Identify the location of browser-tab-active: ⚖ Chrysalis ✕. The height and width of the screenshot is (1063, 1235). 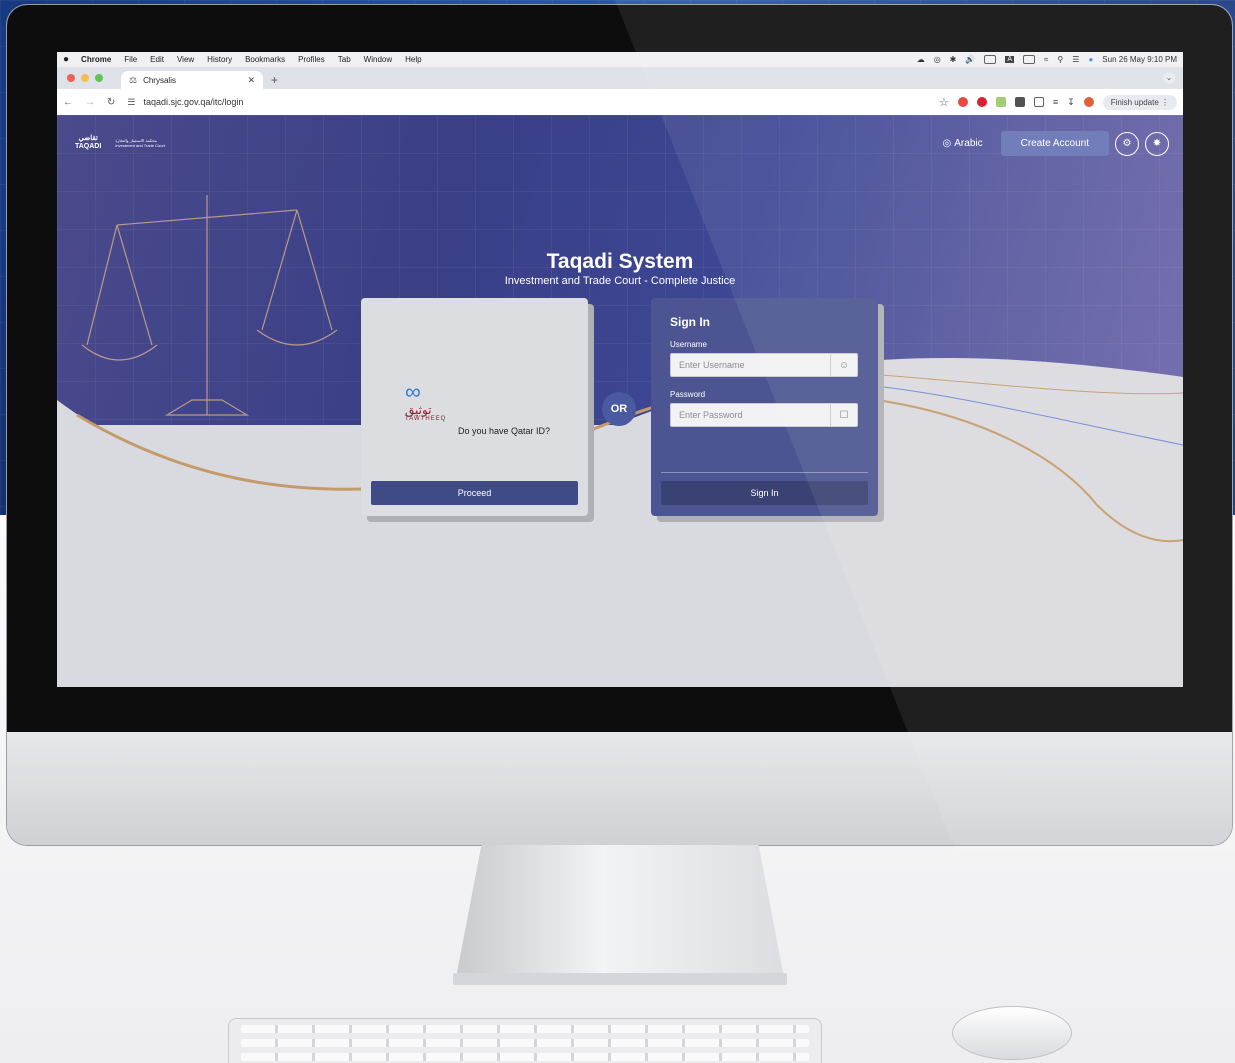
(192, 80).